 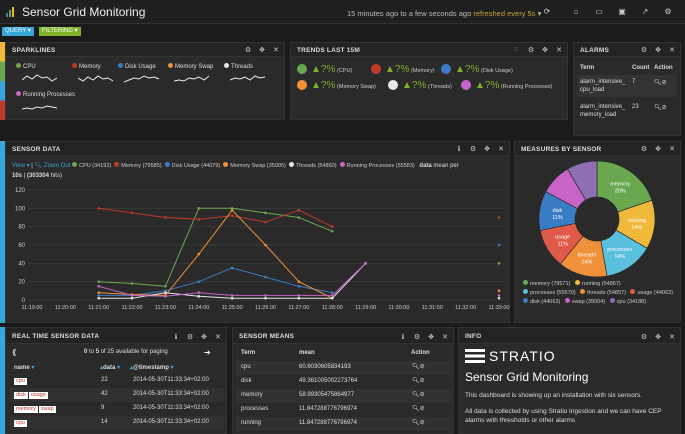 I want to click on name-cell: disk usage, so click(x=31, y=395).